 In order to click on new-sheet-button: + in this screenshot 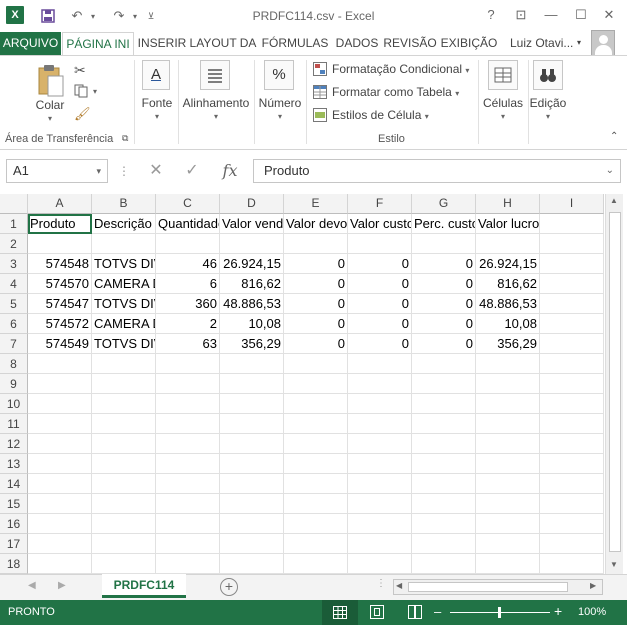, I will do `click(229, 587)`.